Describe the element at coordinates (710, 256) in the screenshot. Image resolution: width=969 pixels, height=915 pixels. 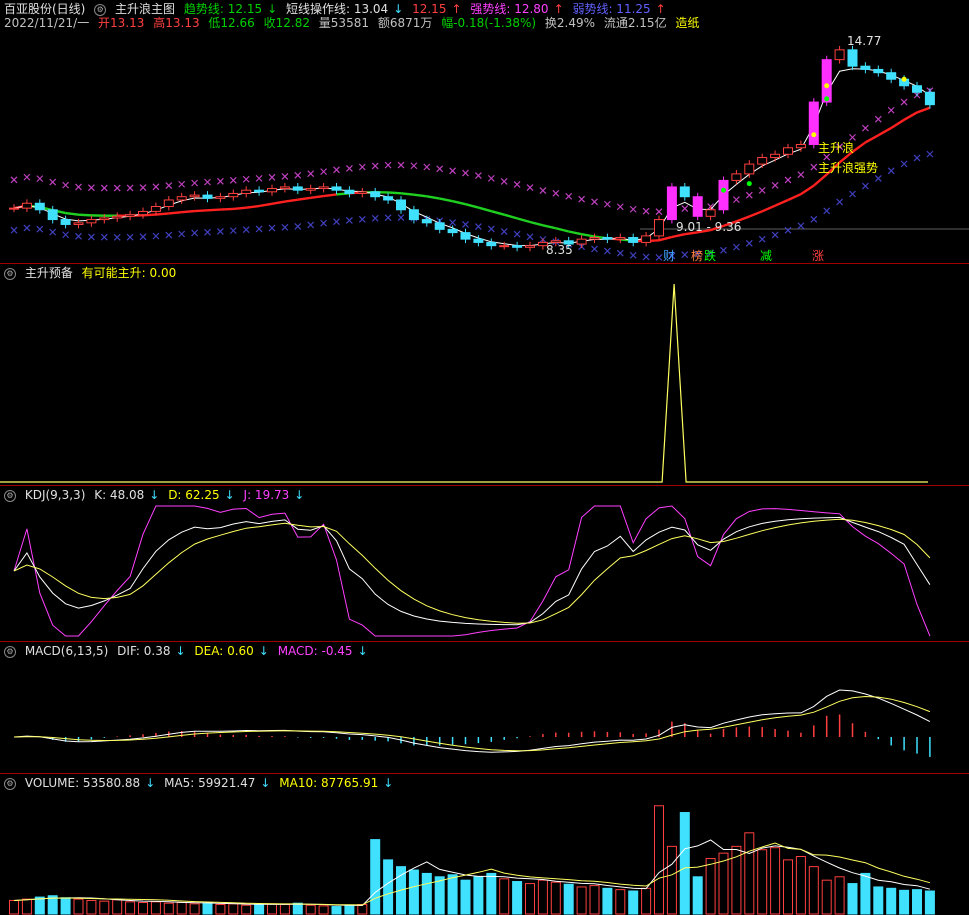
I see `marker-fall: 跌` at that location.